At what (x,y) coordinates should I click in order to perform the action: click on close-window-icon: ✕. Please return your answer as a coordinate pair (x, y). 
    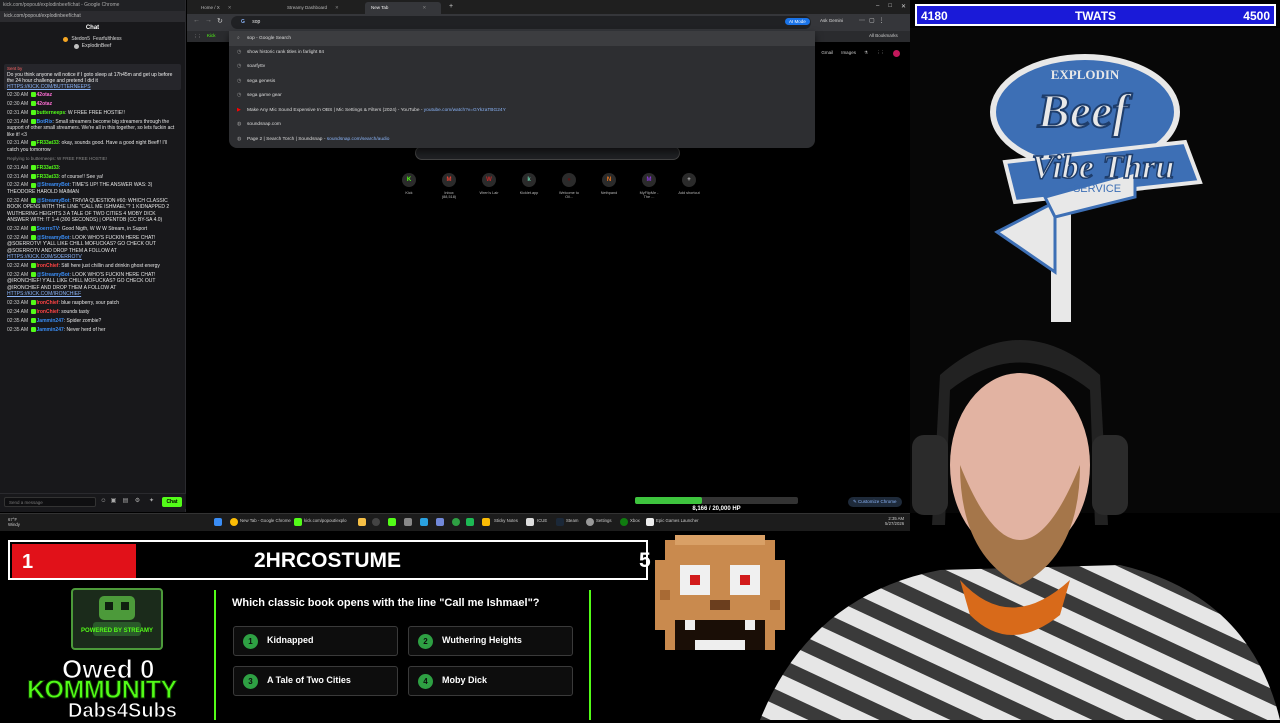
    Looking at the image, I should click on (903, 6).